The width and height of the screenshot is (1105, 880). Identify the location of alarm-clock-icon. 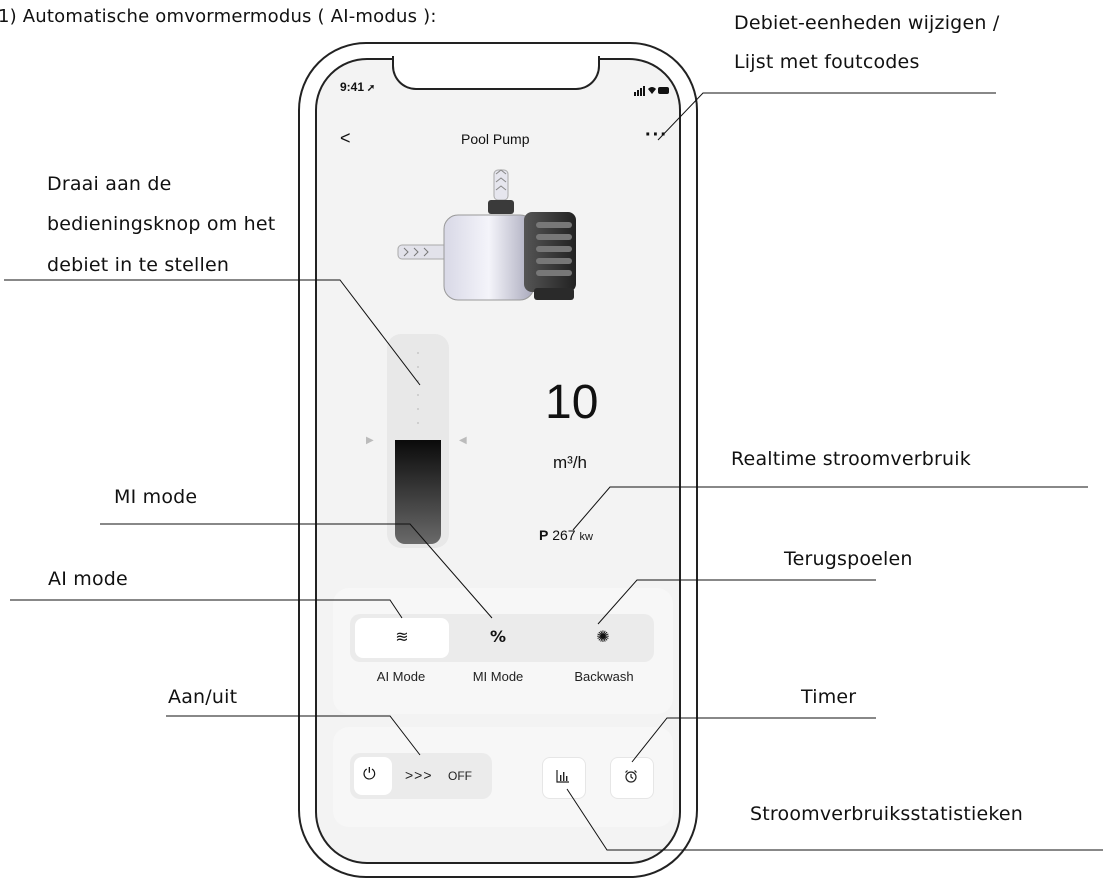
(631, 776).